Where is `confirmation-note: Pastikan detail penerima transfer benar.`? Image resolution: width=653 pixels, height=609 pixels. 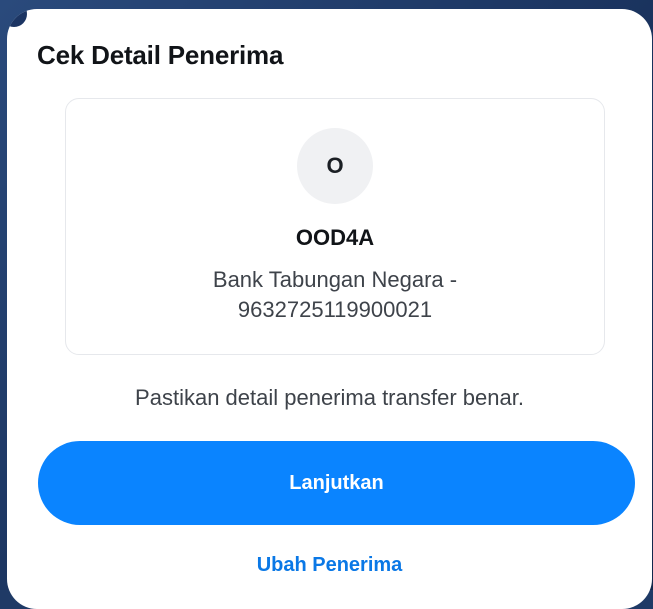
confirmation-note: Pastikan detail penerima transfer benar. is located at coordinates (329, 397).